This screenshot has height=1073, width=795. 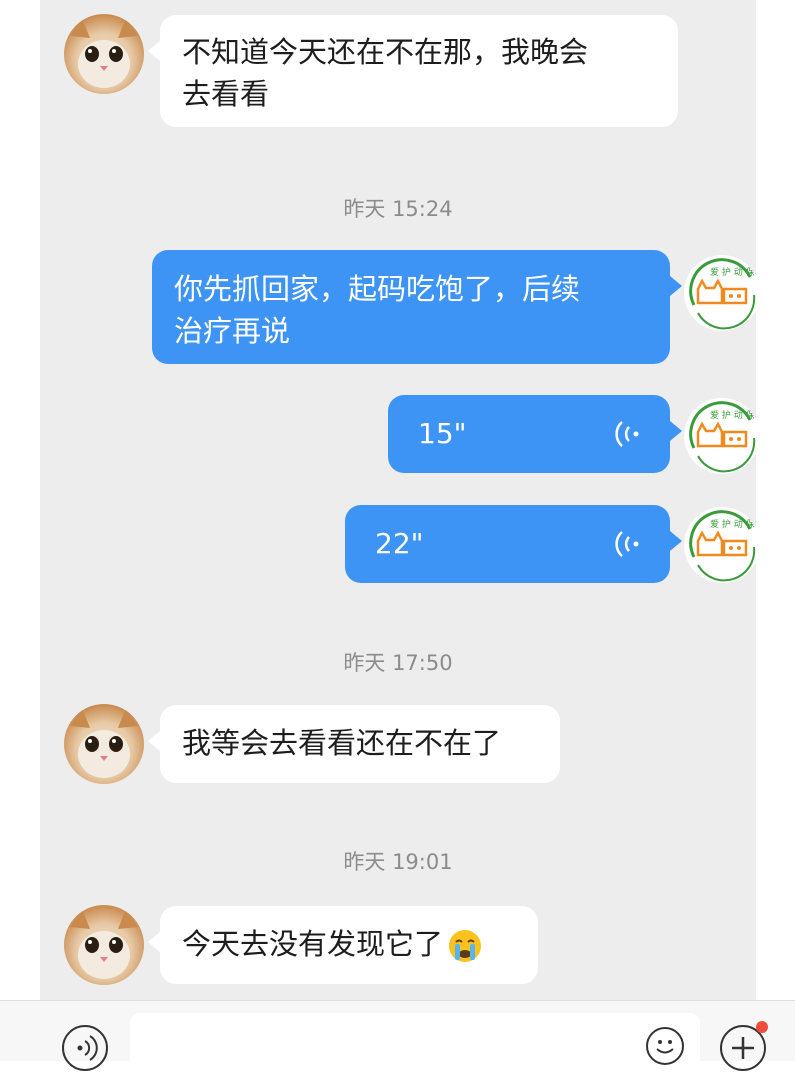 What do you see at coordinates (377, 289) in the screenshot?
I see `message-text-line: 你先抓回家，起码吃饱了，后续` at bounding box center [377, 289].